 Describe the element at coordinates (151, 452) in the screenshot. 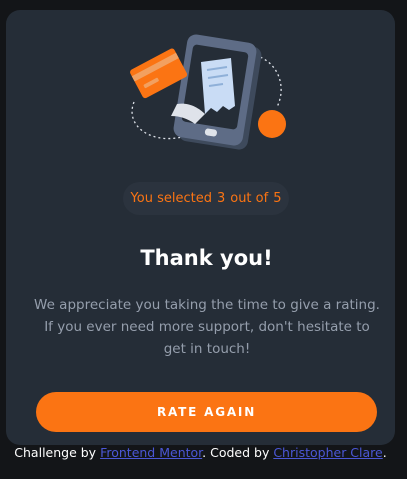

I see `frontend-mentor-link: Frontend Mentor` at that location.